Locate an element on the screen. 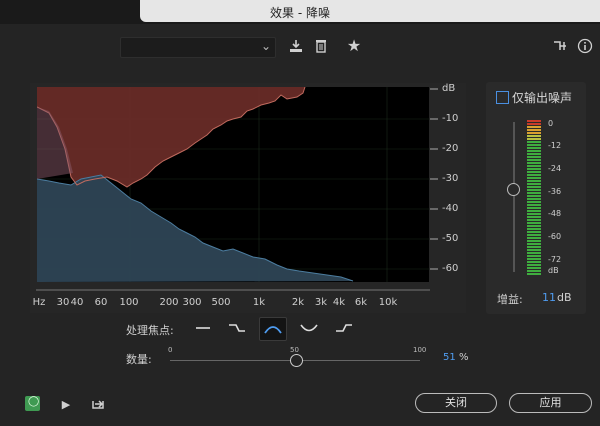  title-bar: 效果 - 降噪 is located at coordinates (300, 12).